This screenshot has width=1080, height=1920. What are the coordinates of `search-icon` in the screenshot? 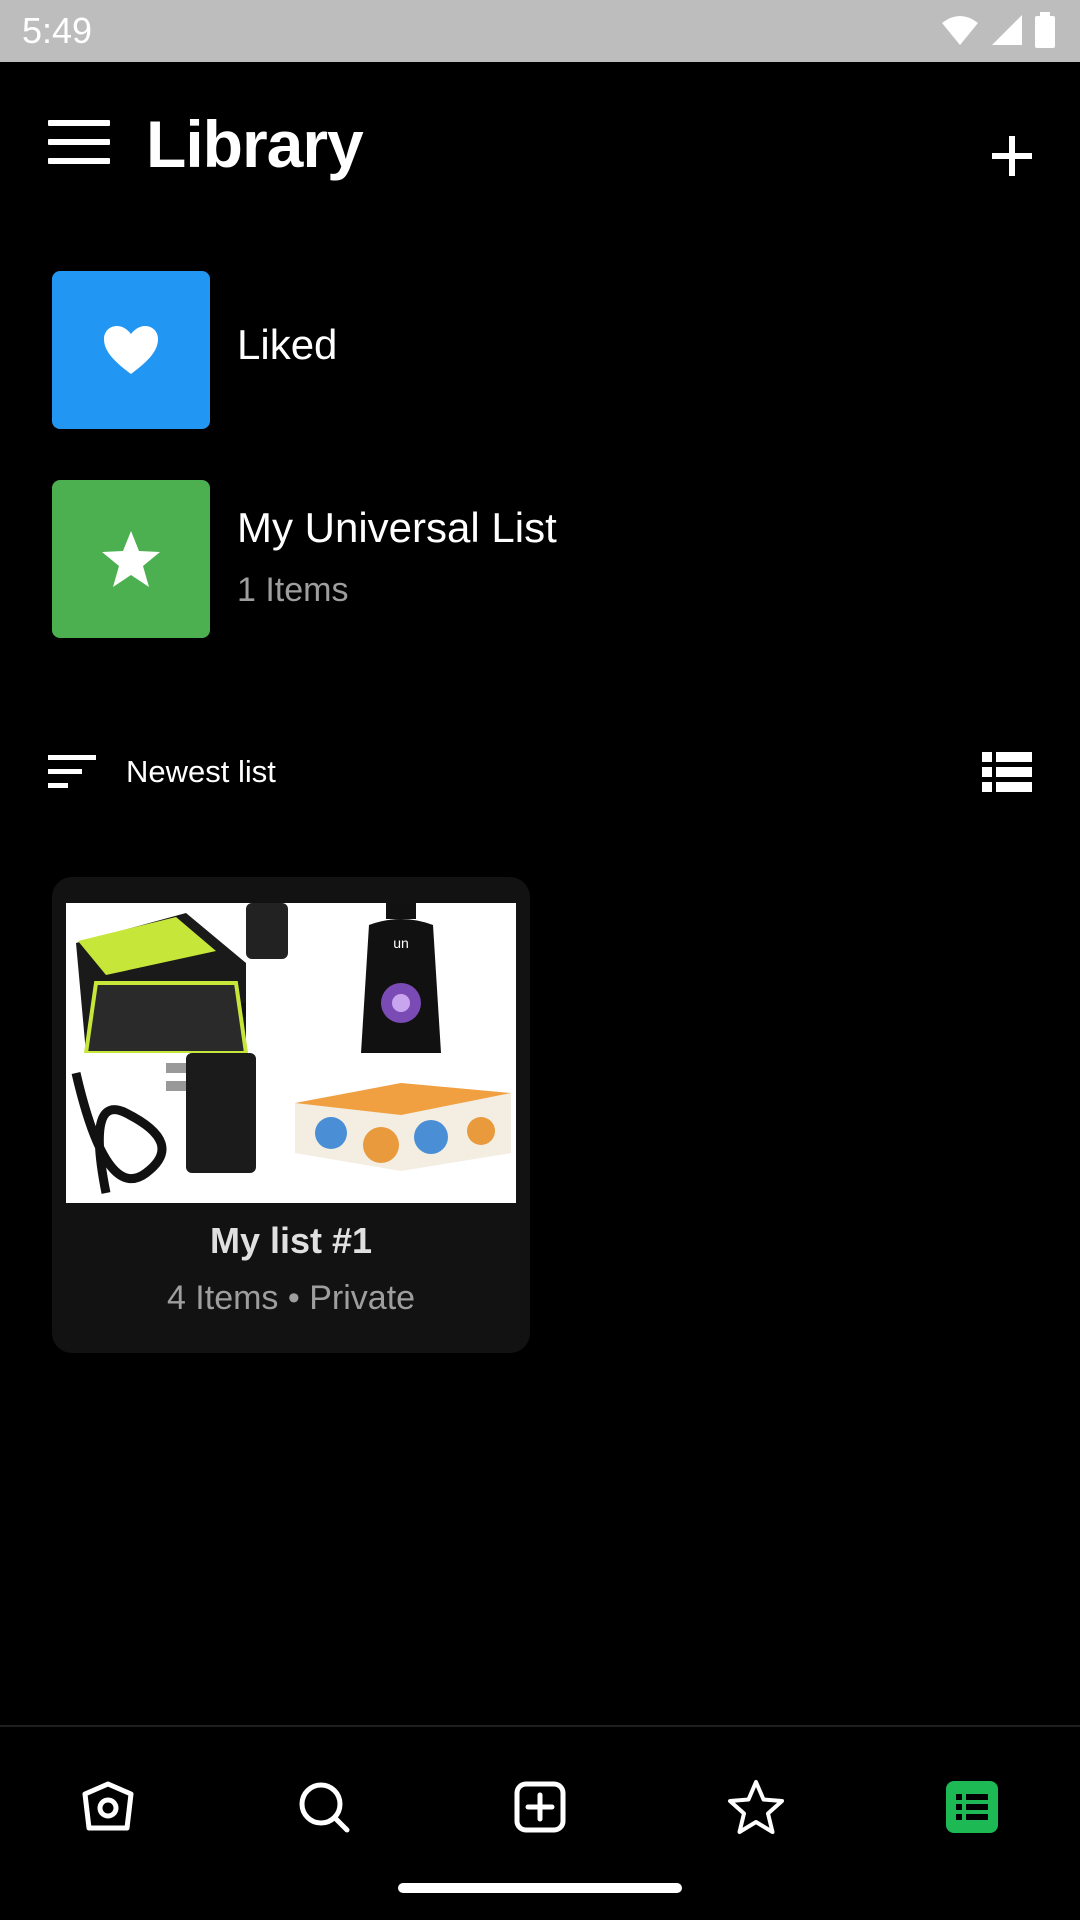 It's located at (324, 1807).